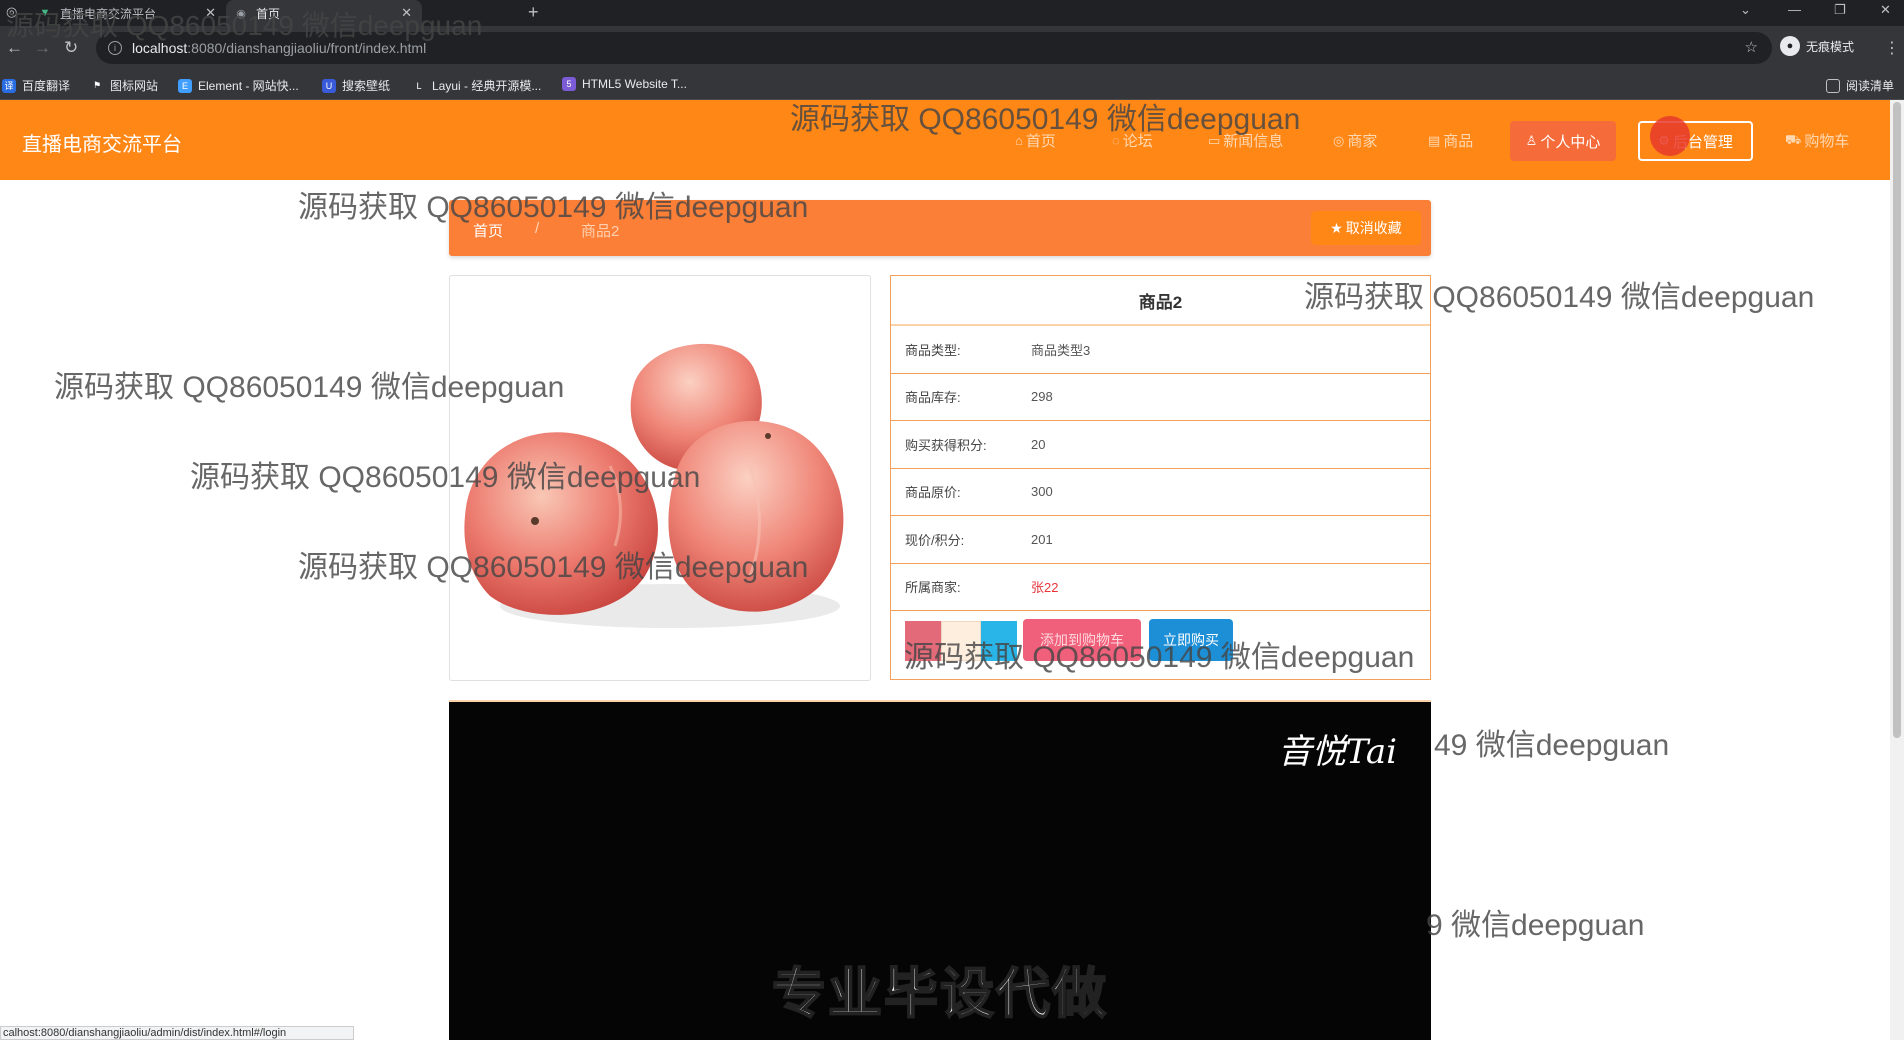 This screenshot has width=1904, height=1040. Describe the element at coordinates (1892, 48) in the screenshot. I see `more-menu-icon: ⋮` at that location.